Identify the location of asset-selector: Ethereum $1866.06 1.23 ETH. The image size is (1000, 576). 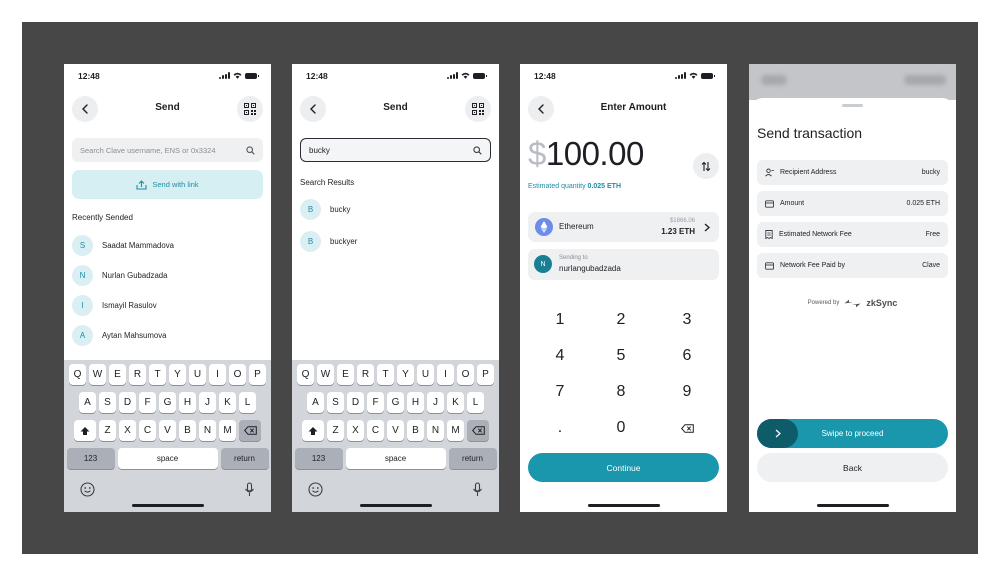
(623, 227).